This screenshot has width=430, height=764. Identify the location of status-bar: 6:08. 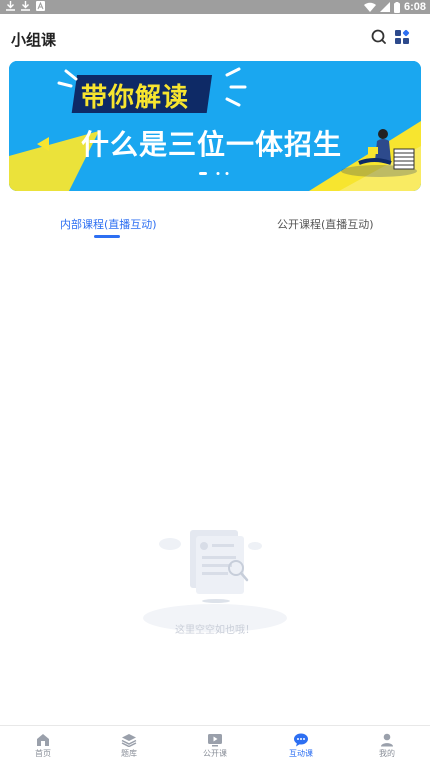
(215, 7).